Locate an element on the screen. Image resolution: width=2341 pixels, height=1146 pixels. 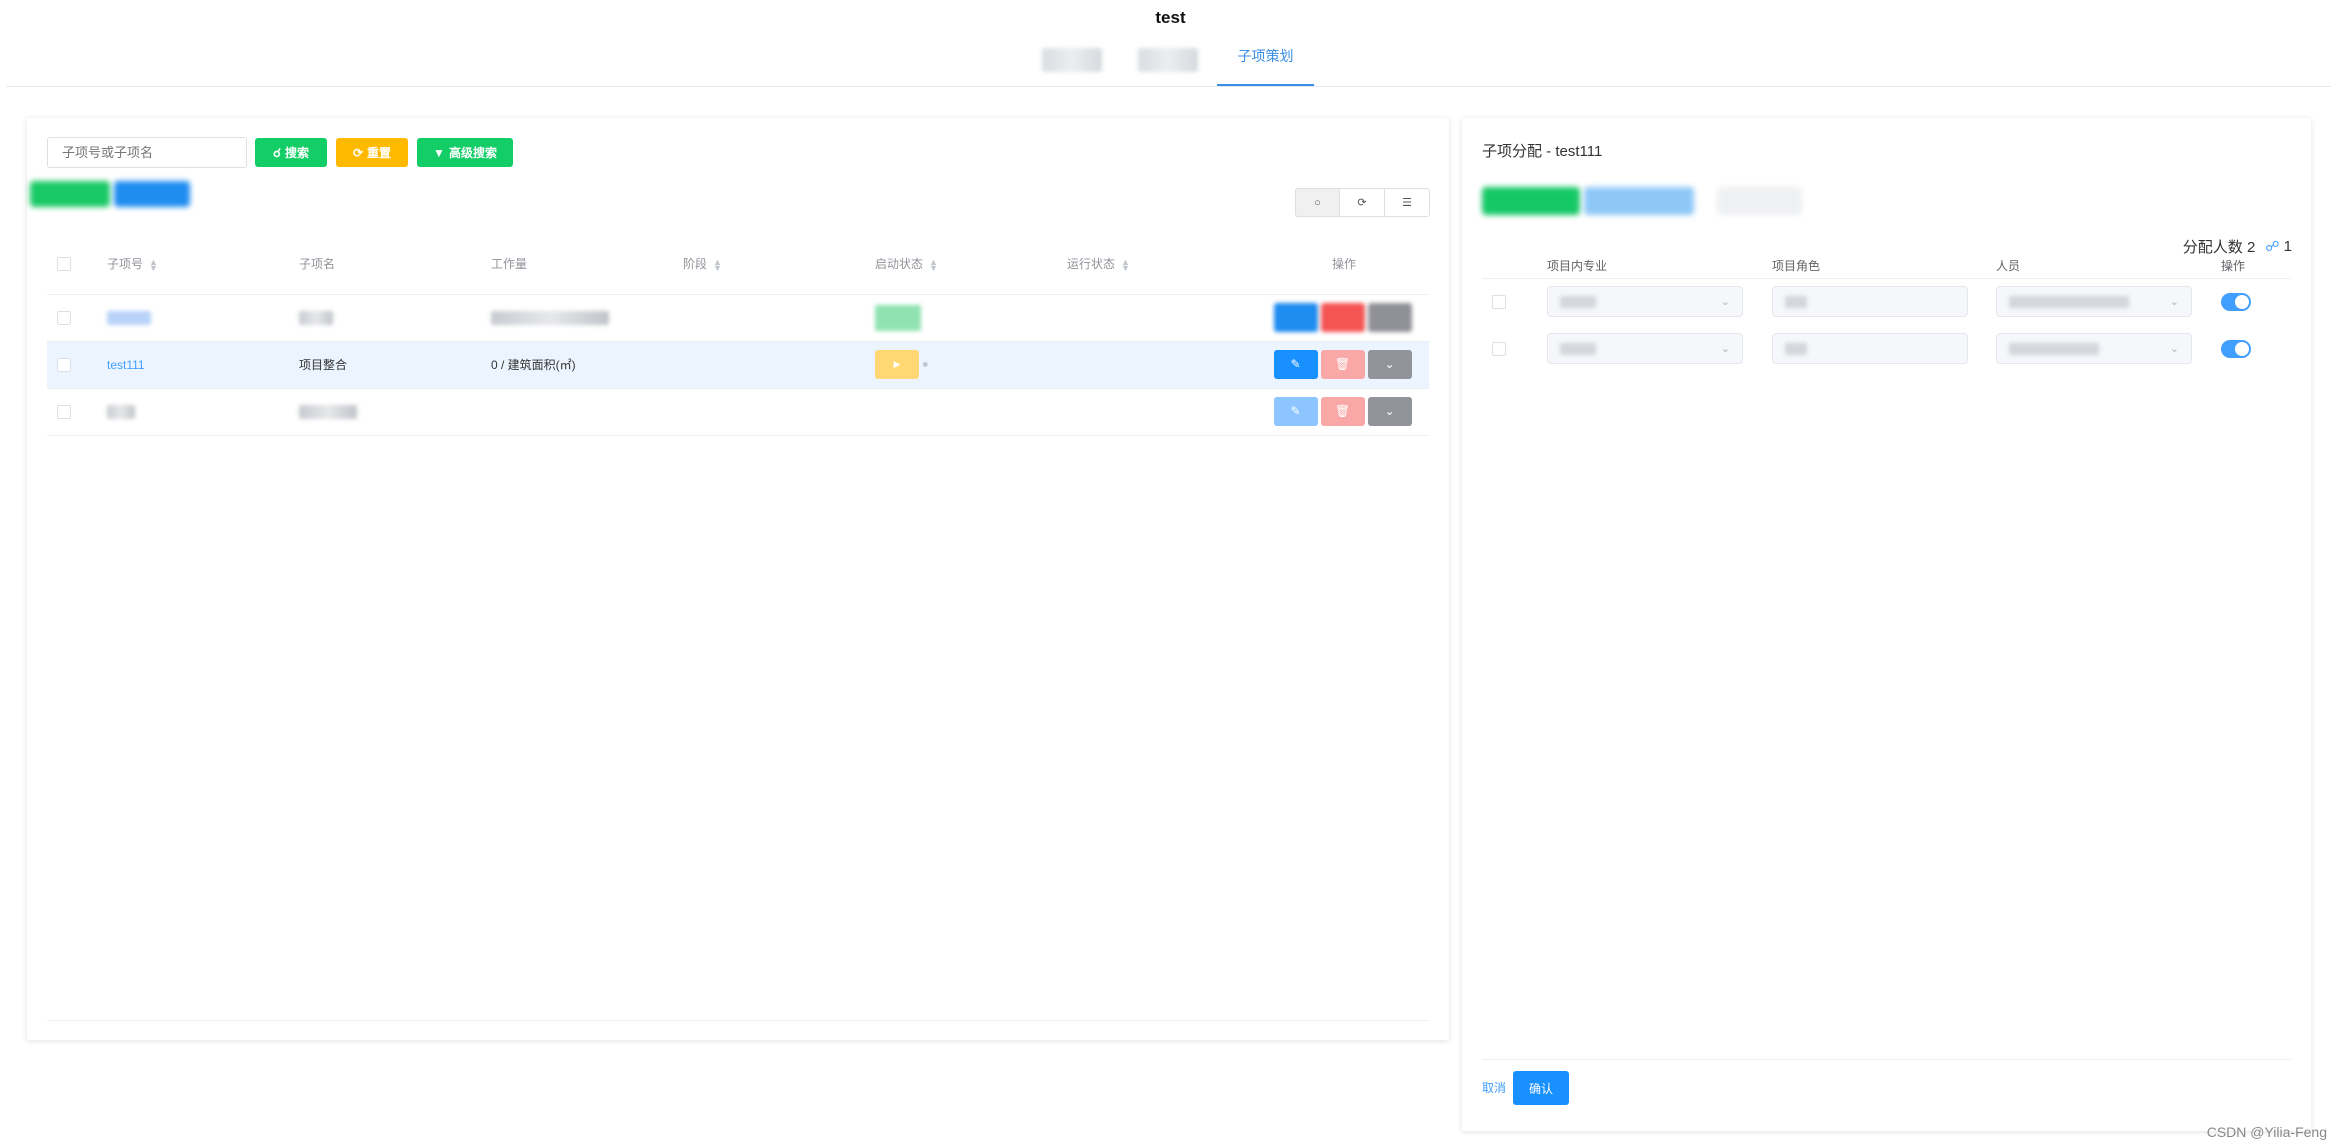
col-run-status: 运行状态 is located at coordinates (1091, 264).